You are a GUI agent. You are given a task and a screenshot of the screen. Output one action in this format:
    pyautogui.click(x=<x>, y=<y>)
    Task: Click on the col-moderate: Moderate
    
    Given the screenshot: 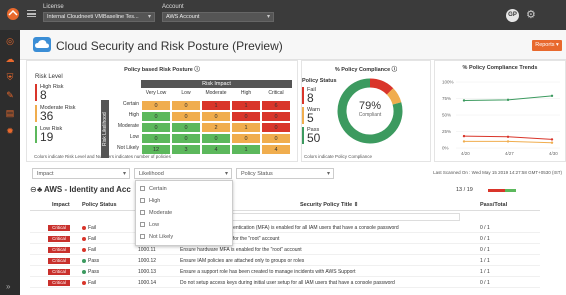 What is the action you would take?
    pyautogui.click(x=216, y=93)
    